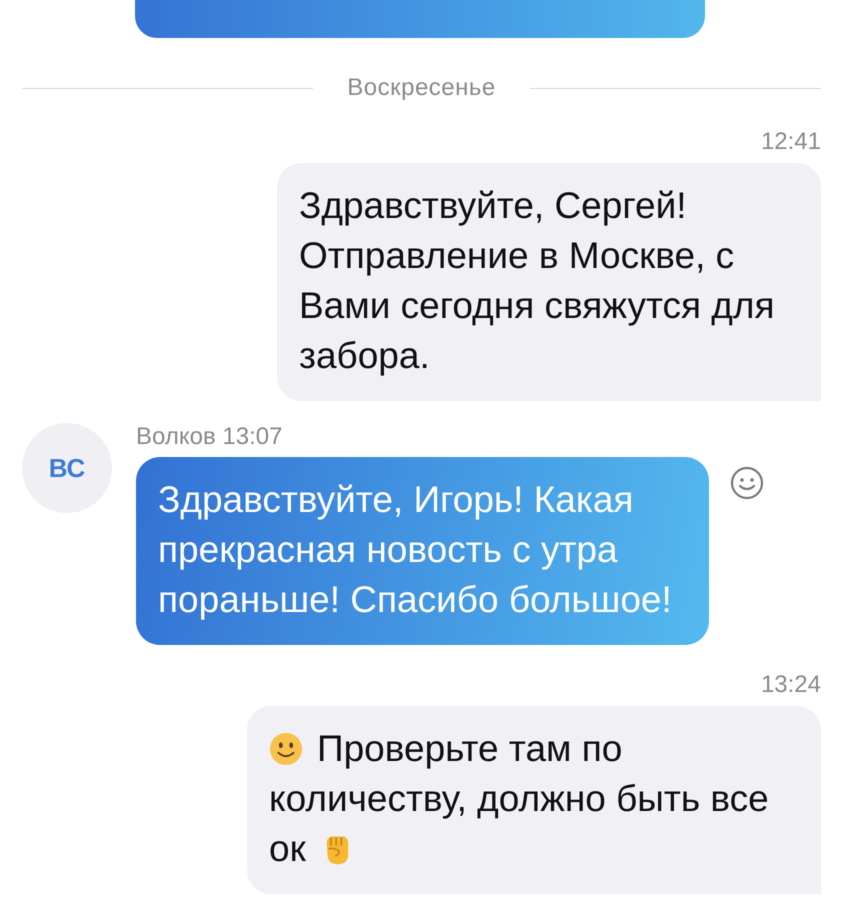 The height and width of the screenshot is (920, 843). Describe the element at coordinates (790, 685) in the screenshot. I see `message-time: 13:24` at that location.